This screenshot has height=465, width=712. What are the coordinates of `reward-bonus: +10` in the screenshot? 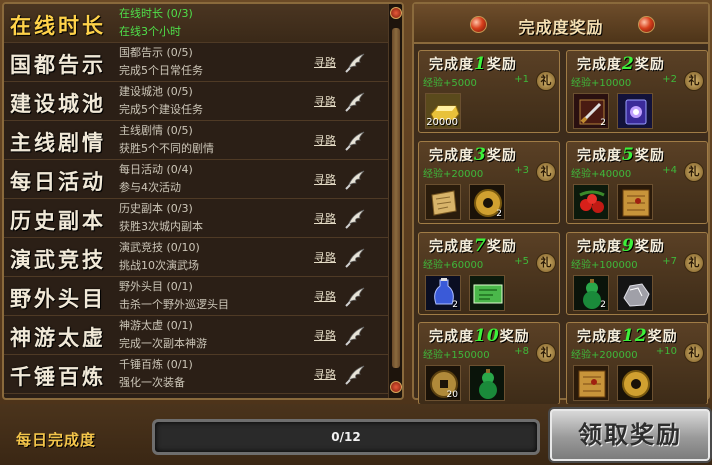 It's located at (666, 351).